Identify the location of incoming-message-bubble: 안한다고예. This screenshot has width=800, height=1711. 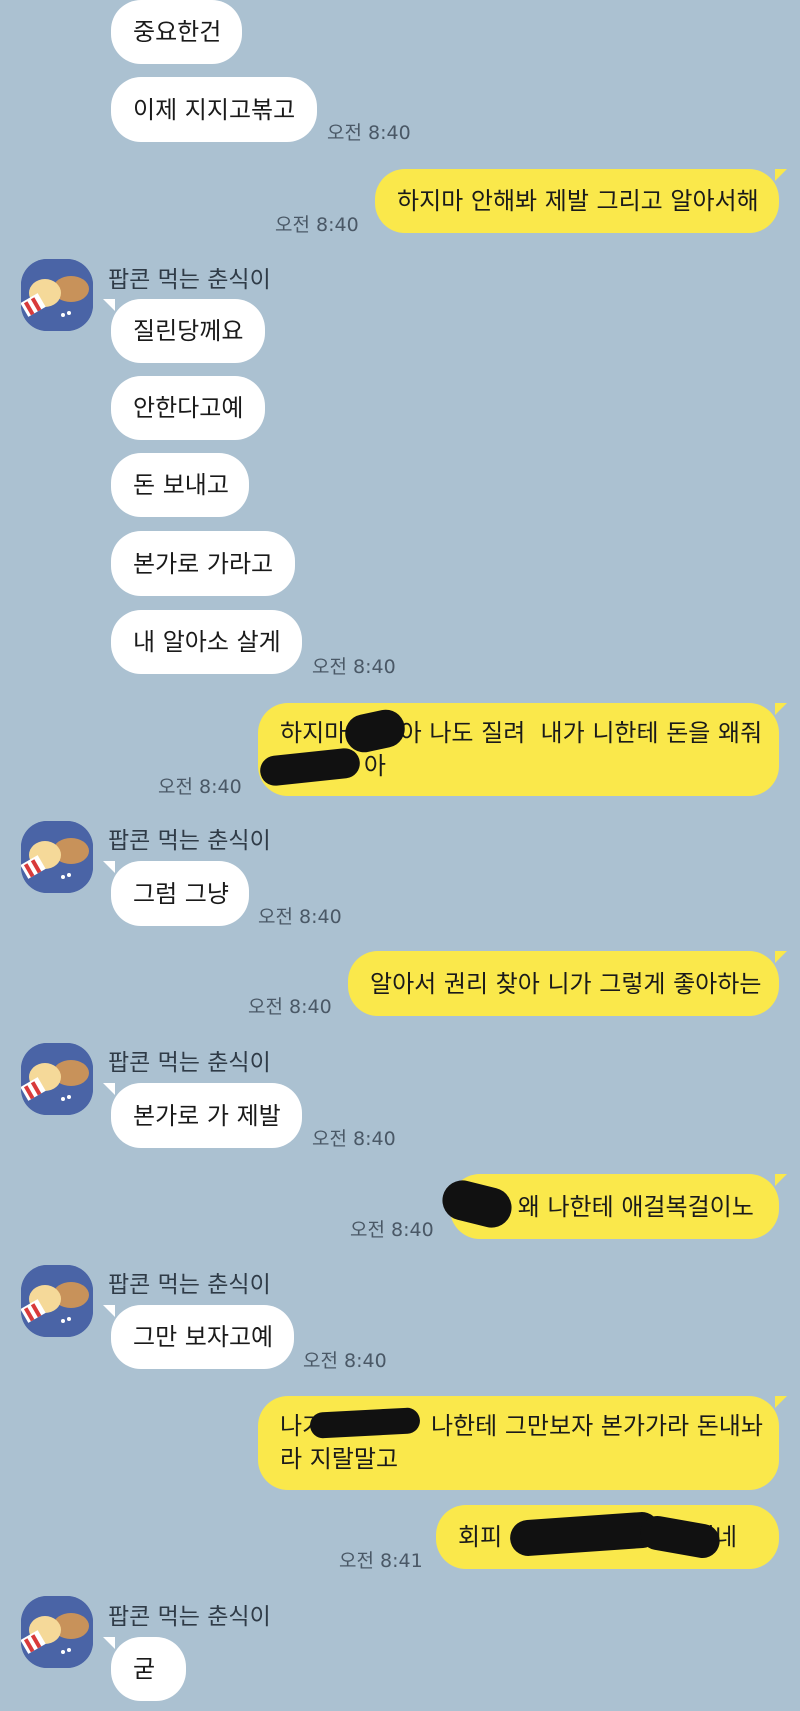
(188, 408).